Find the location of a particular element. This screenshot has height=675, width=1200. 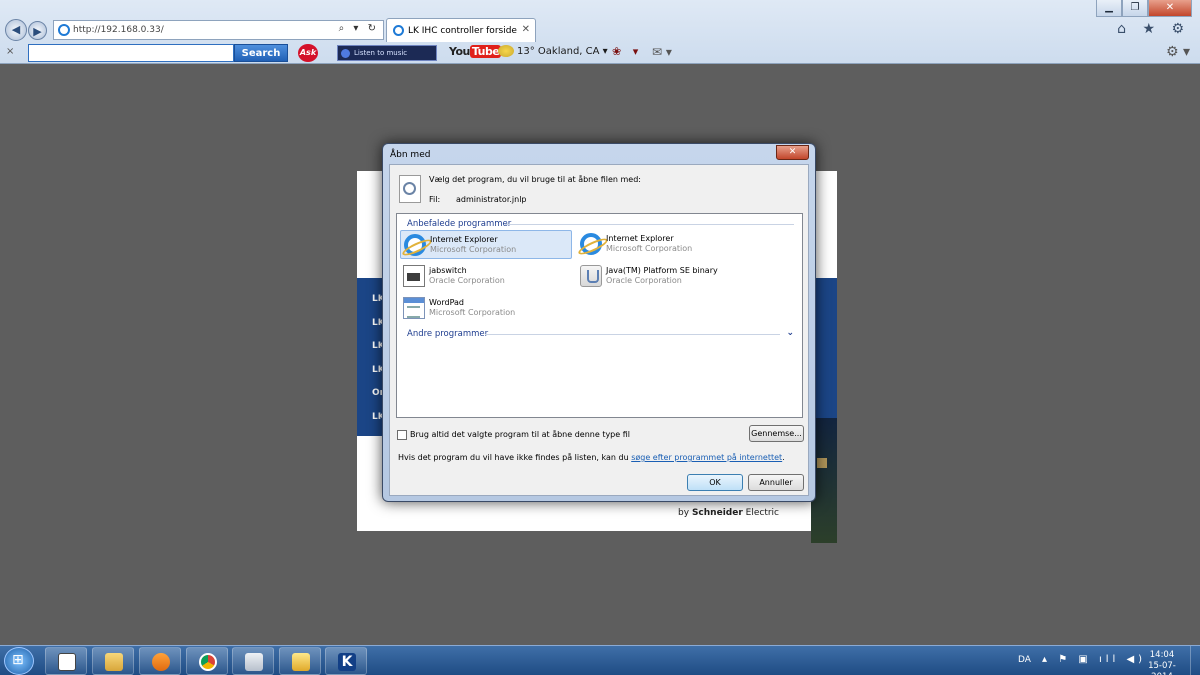

folder-icon is located at coordinates (114, 662).